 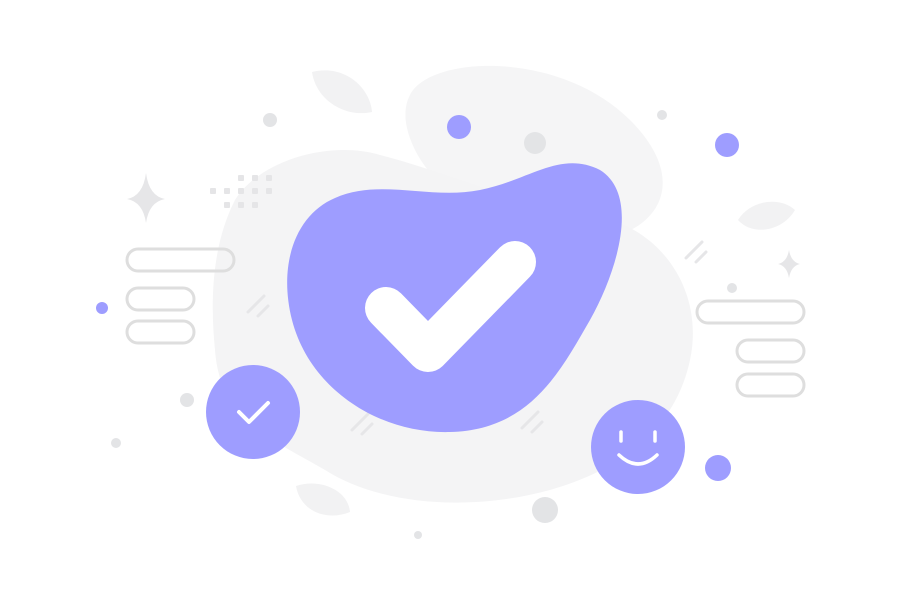 What do you see at coordinates (253, 412) in the screenshot?
I see `check-badge` at bounding box center [253, 412].